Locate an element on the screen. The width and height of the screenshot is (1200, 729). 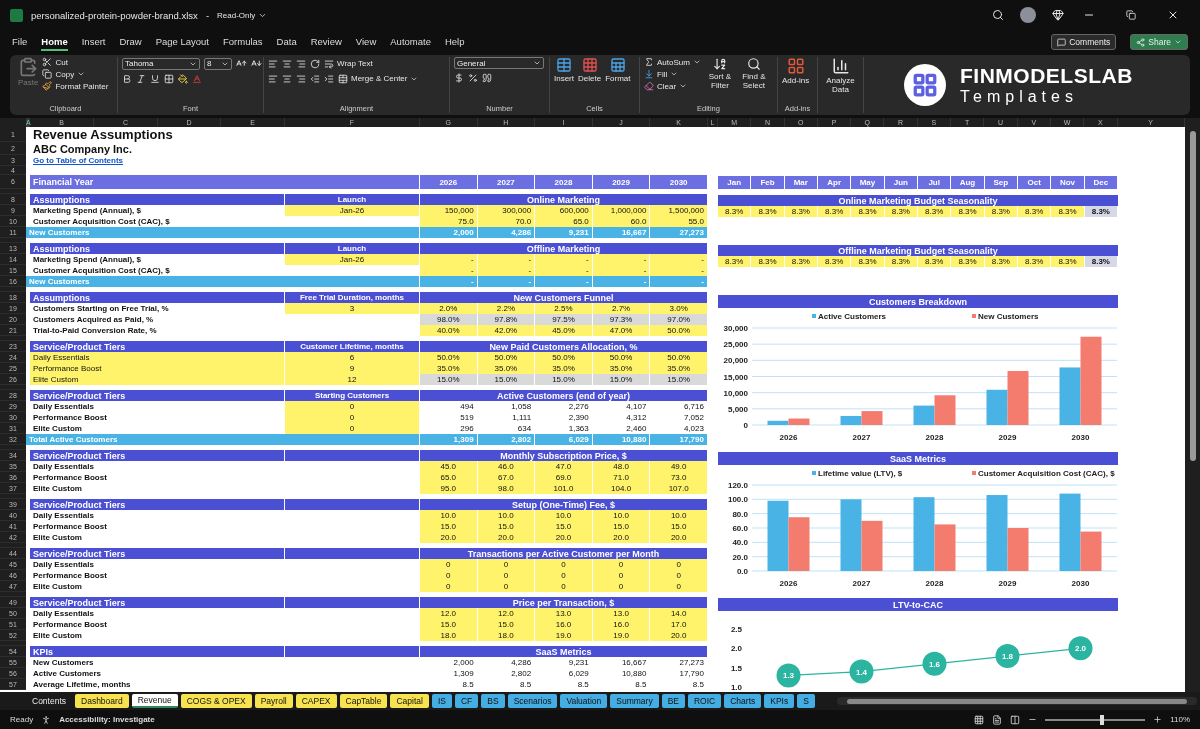
page-break-icon is located at coordinates (1015, 719).